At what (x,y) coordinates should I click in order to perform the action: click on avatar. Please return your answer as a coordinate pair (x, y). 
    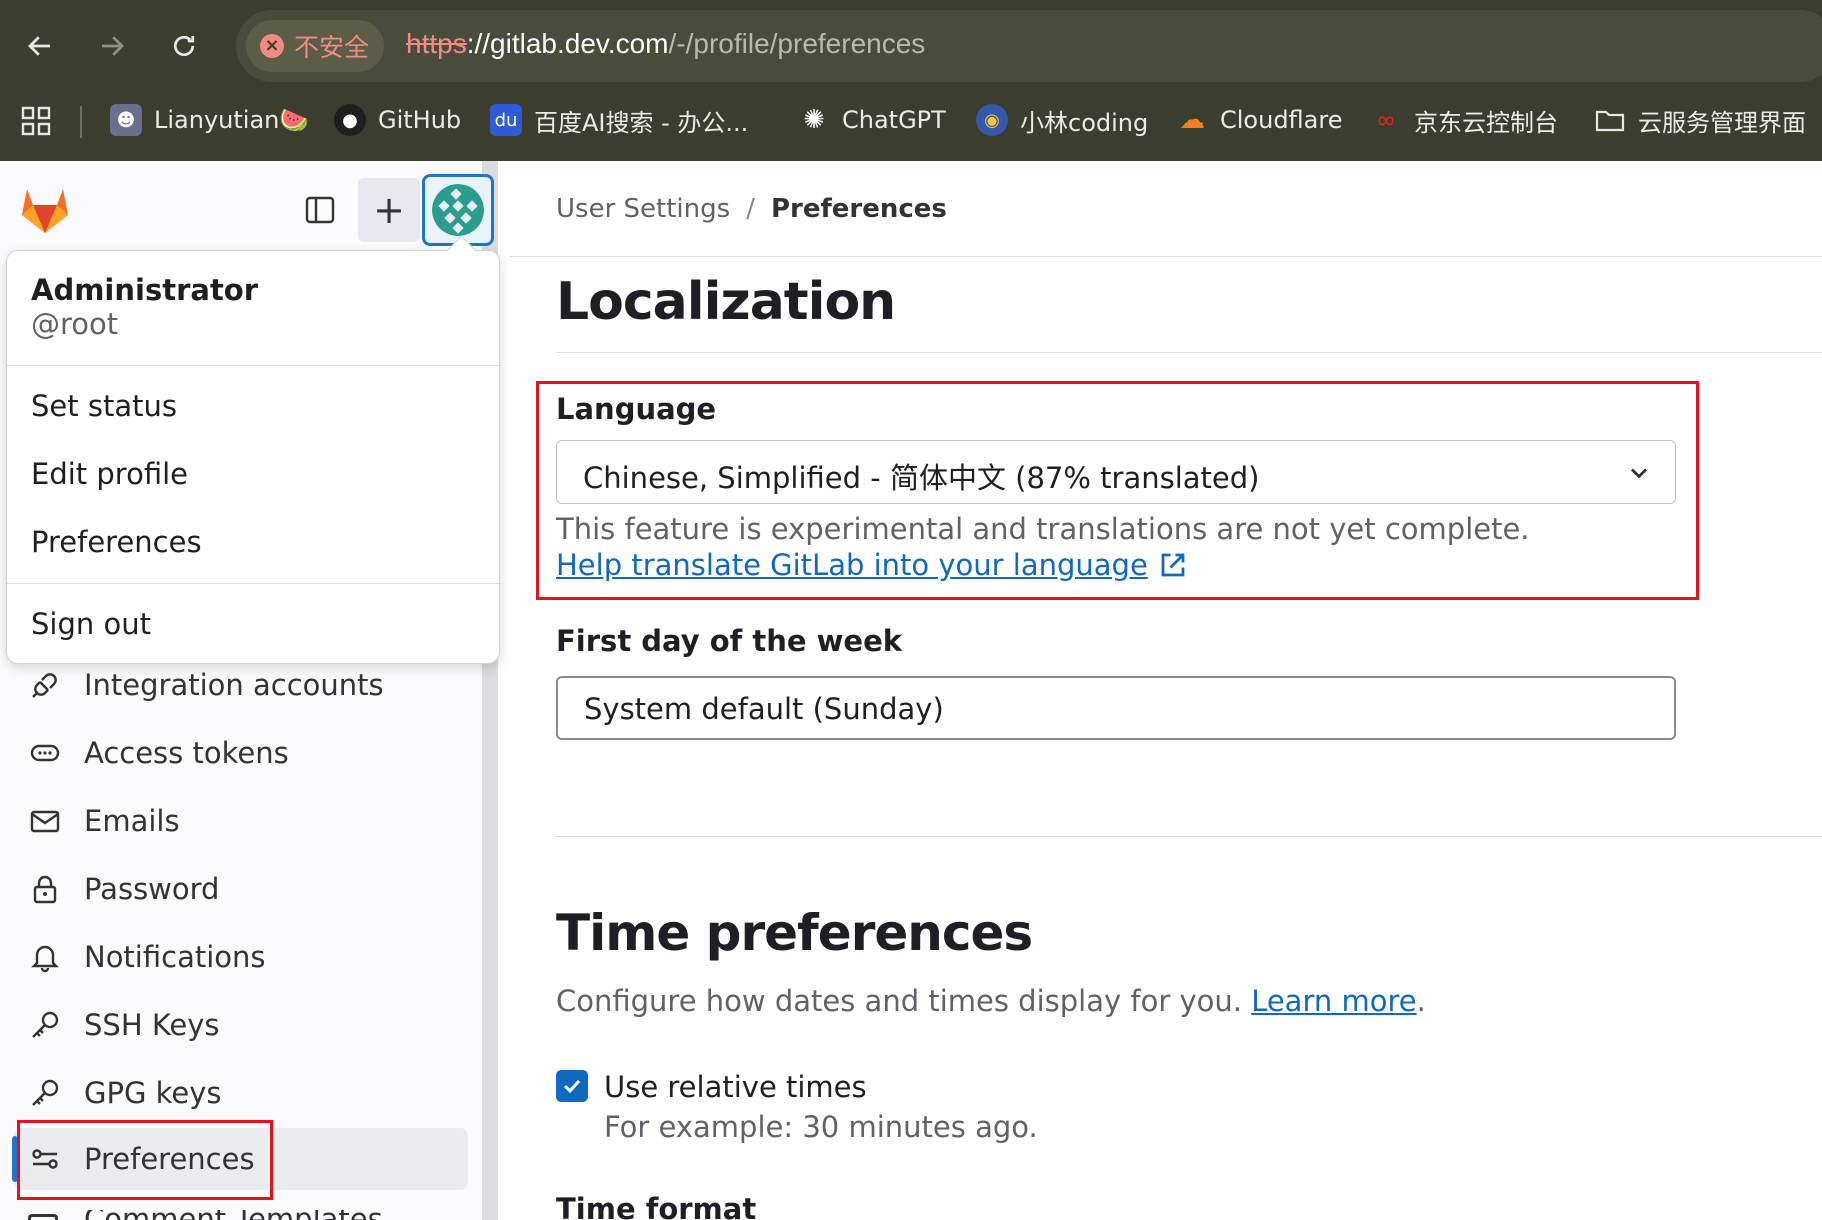
    Looking at the image, I should click on (458, 210).